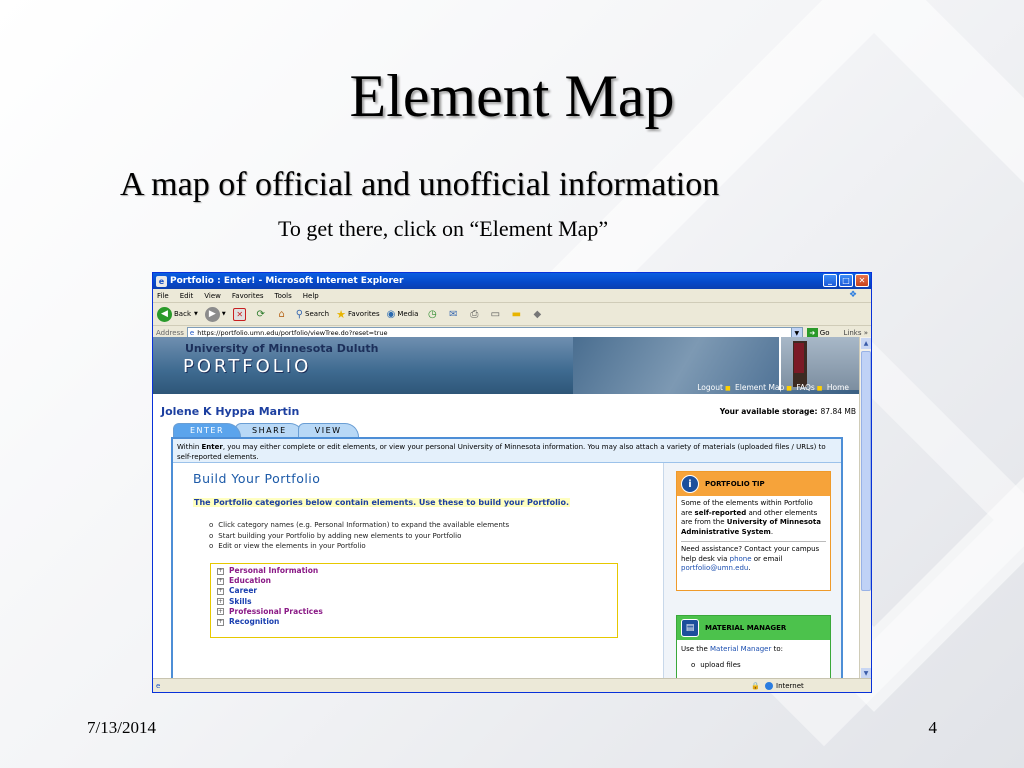  Describe the element at coordinates (735, 484) in the screenshot. I see `tip-header-label: PORTFOLIO TIP` at that location.